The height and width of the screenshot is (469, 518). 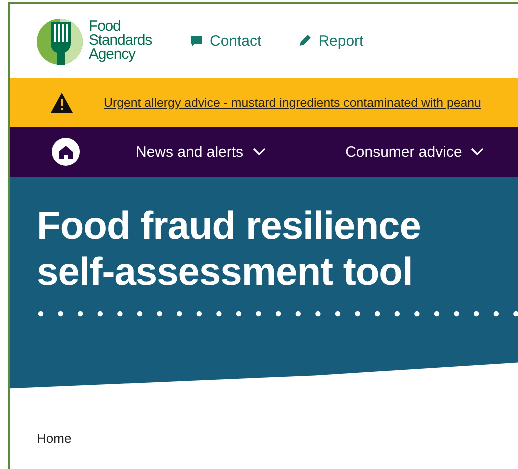 I want to click on nav-menu-item: Consumer advice, so click(x=415, y=152).